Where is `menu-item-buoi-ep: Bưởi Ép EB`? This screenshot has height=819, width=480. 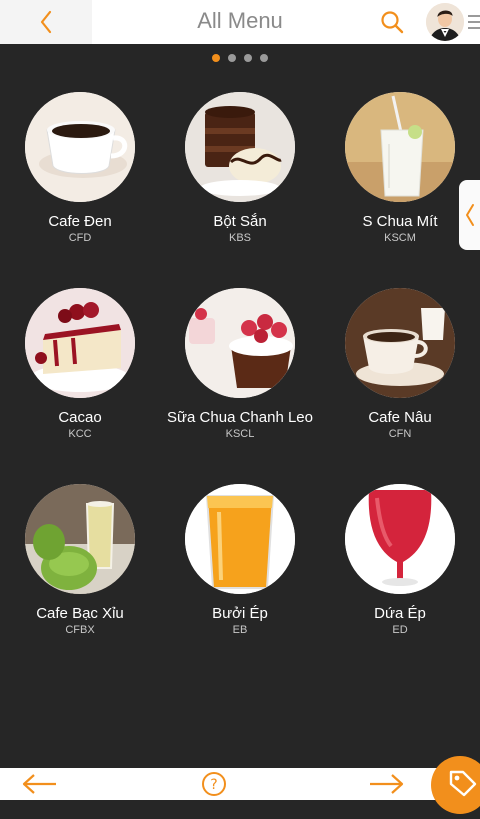 menu-item-buoi-ep: Bưởi Ép EB is located at coordinates (240, 569).